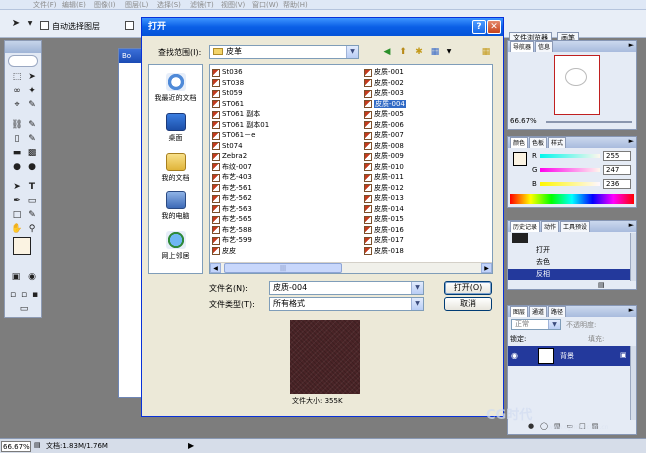  What do you see at coordinates (557, 311) in the screenshot?
I see `tab-paths: 路径` at bounding box center [557, 311].